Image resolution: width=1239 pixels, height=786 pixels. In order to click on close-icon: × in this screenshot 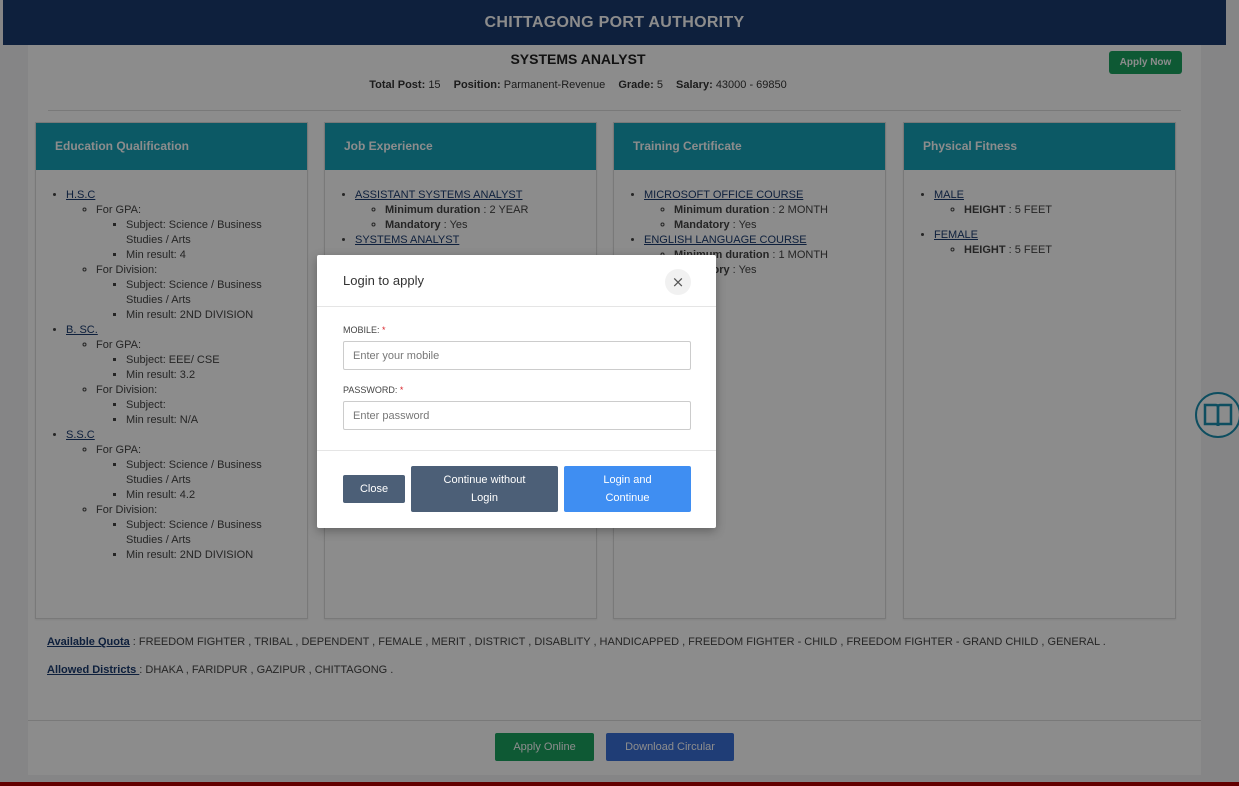, I will do `click(678, 282)`.